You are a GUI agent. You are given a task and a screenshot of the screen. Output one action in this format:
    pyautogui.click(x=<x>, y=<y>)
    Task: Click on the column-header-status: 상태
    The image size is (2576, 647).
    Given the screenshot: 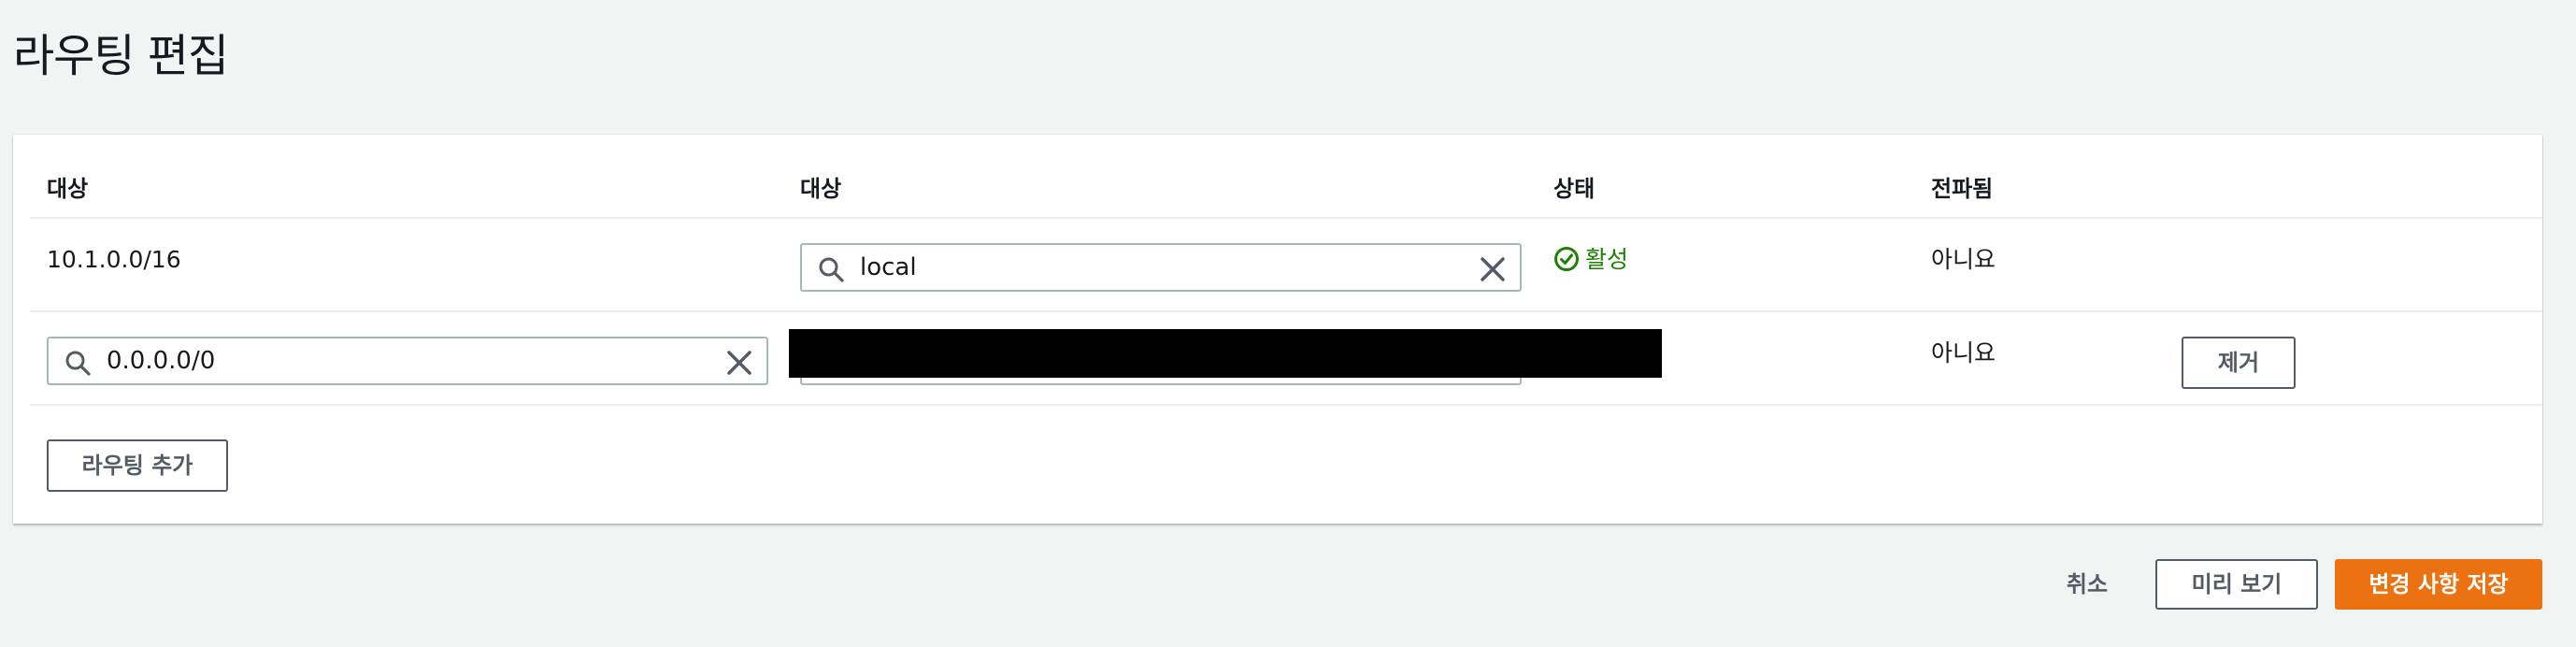 What is the action you would take?
    pyautogui.click(x=1574, y=189)
    